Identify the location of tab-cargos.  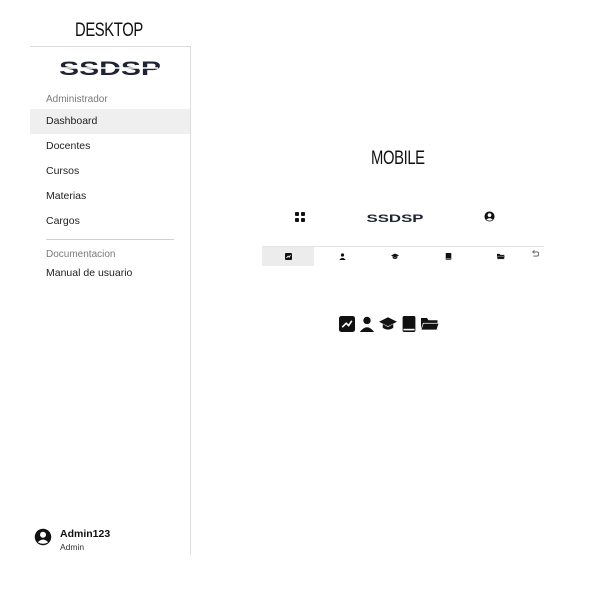
(501, 256).